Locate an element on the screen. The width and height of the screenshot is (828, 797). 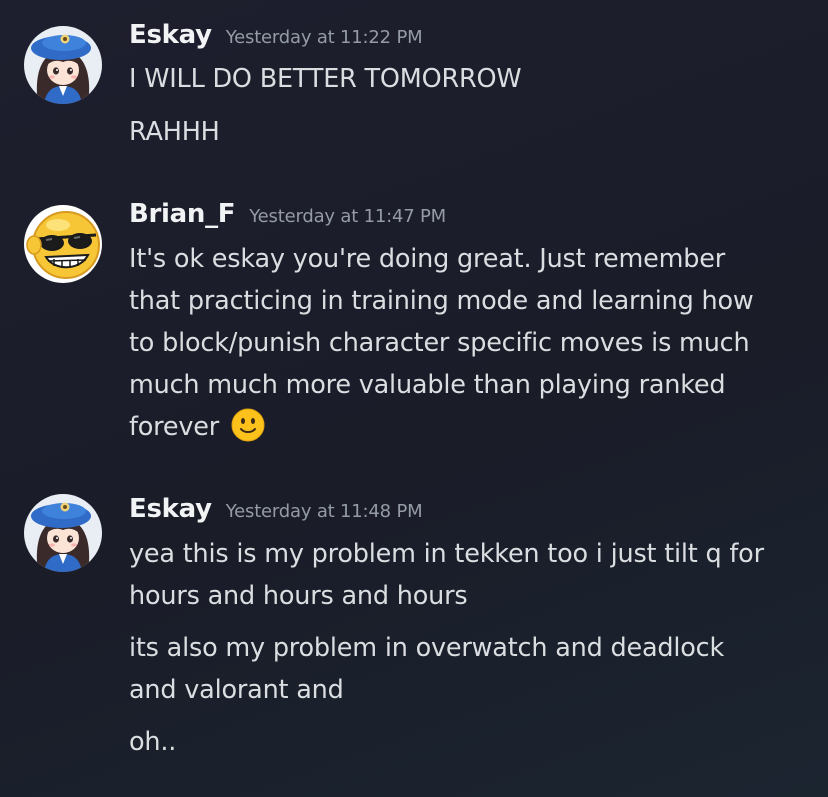
message-text: oh.. is located at coordinates (153, 742).